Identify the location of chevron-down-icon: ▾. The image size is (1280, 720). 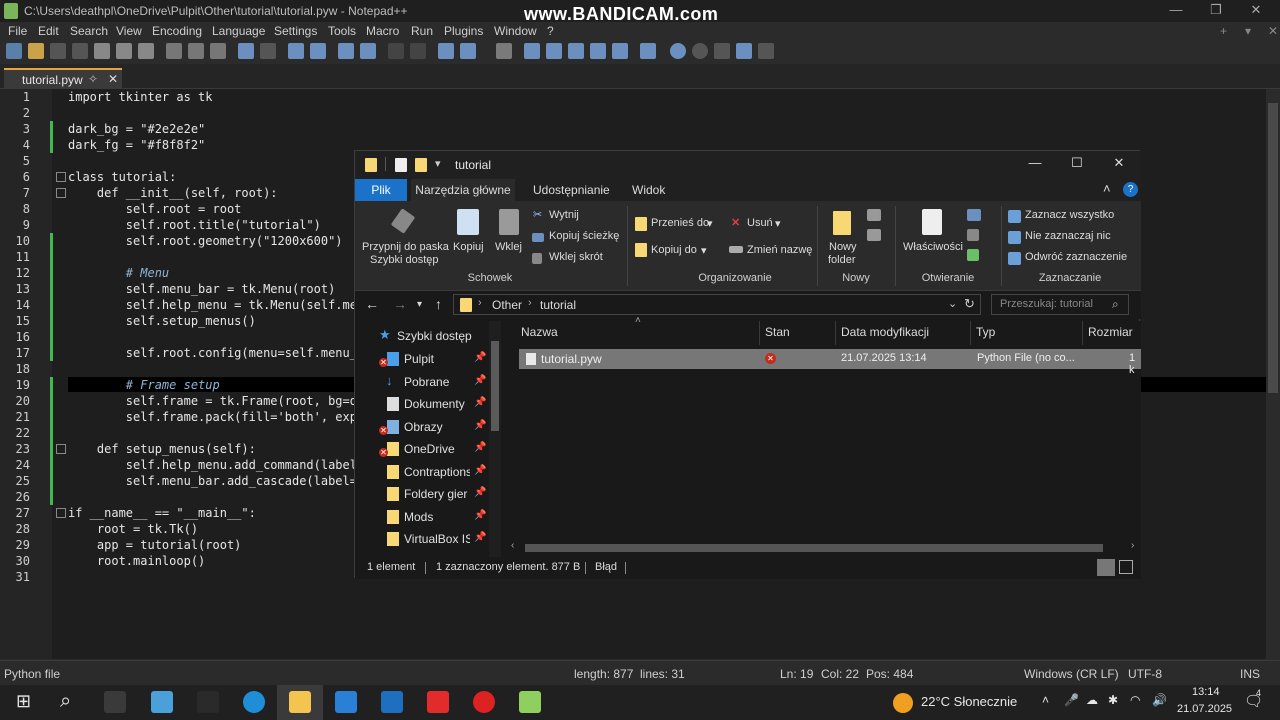
(1248, 31).